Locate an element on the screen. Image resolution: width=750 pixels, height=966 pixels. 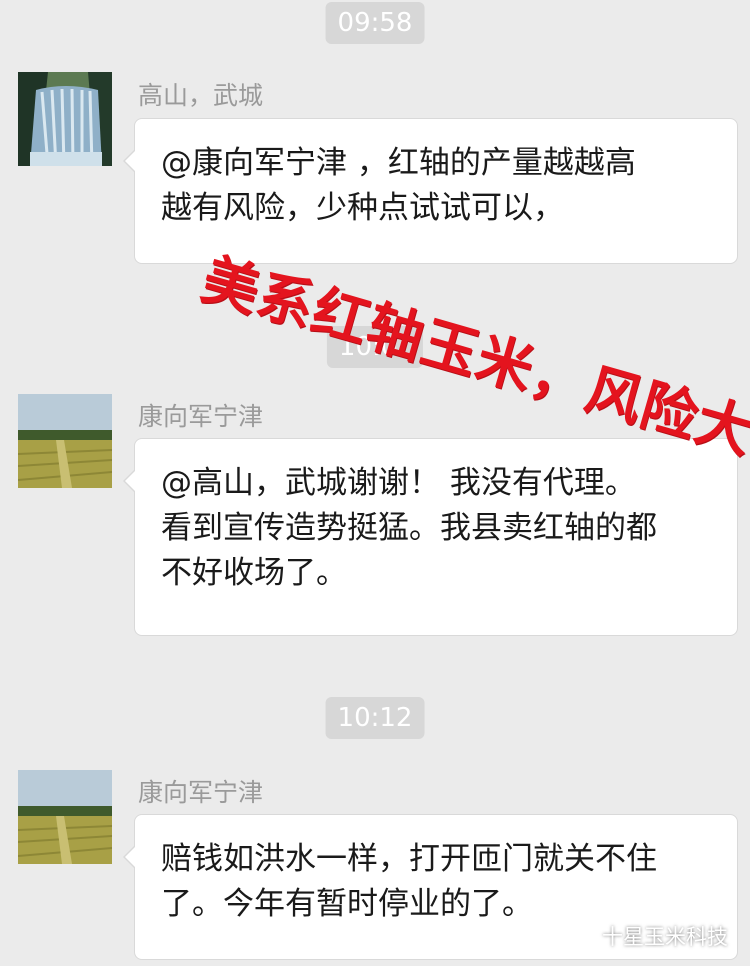
message-line: @康向军宁津 ，红轴的产量越越高 is located at coordinates (398, 163).